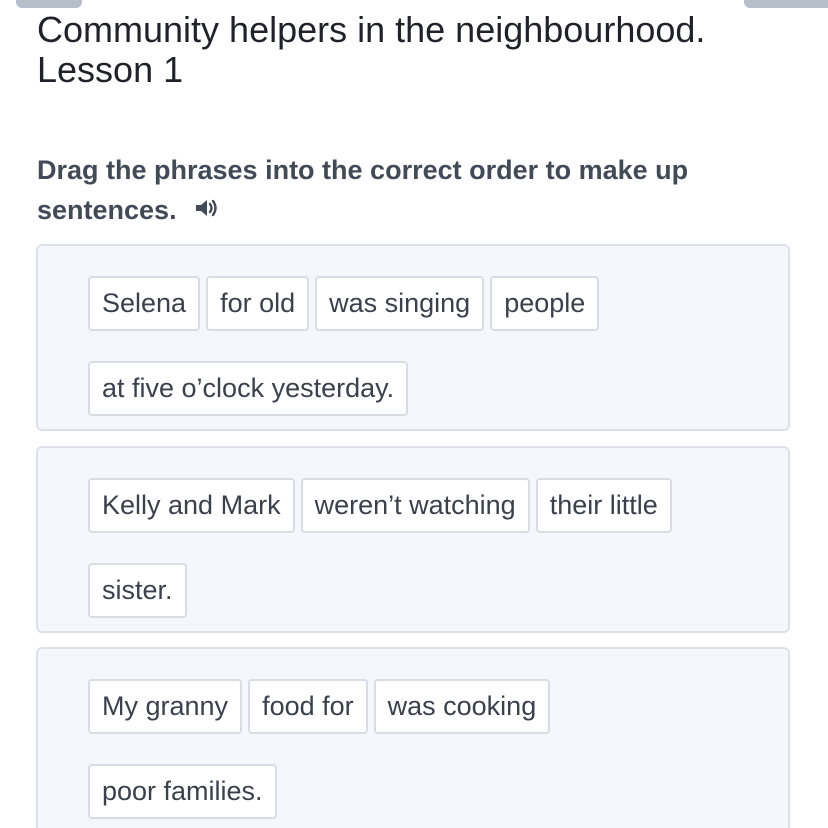  What do you see at coordinates (191, 505) in the screenshot?
I see `phrase-chip: Kelly and Mark` at bounding box center [191, 505].